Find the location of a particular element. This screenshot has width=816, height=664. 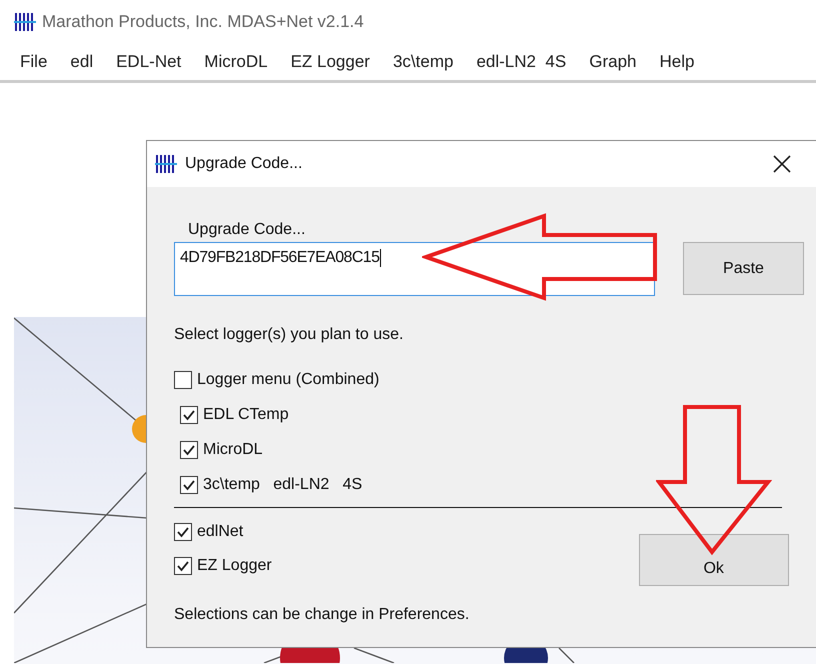

checkbox-label: EZ Logger is located at coordinates (234, 566).